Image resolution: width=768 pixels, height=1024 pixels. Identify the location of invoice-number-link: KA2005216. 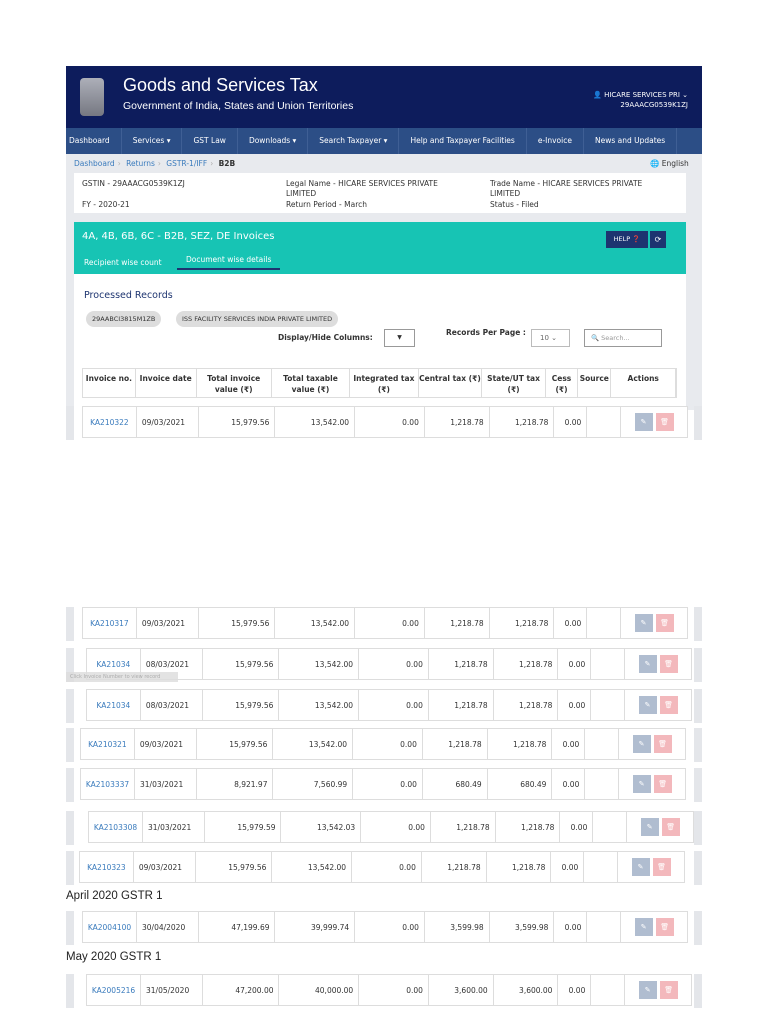
(114, 990).